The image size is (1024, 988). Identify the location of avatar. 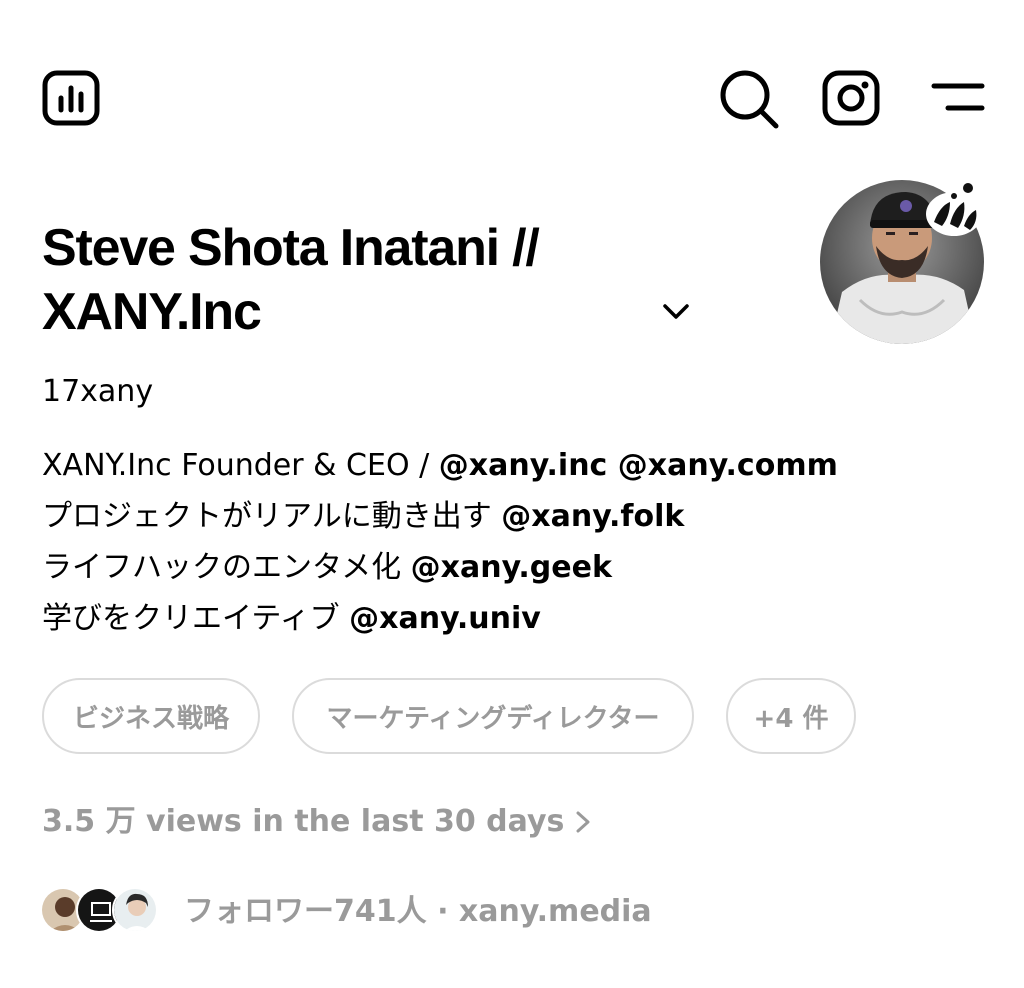
(902, 262).